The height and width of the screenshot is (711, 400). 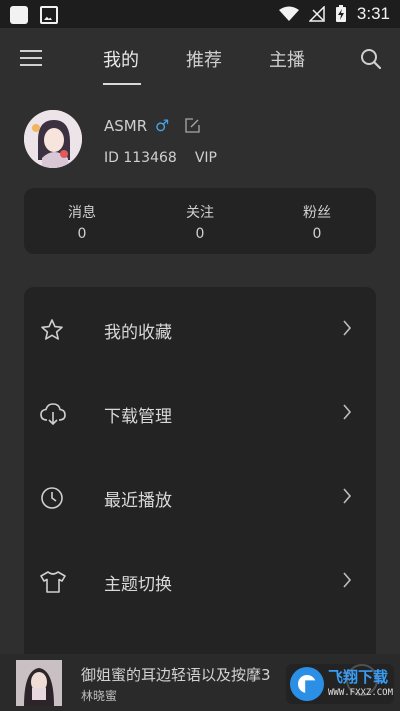 What do you see at coordinates (138, 417) in the screenshot?
I see `menu-item-label: 下载管理` at bounding box center [138, 417].